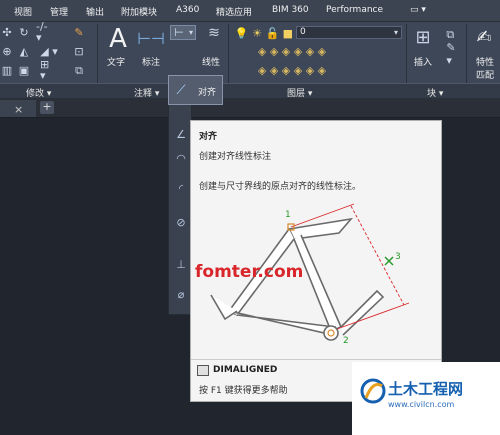 The image size is (500, 435). Describe the element at coordinates (79, 32) in the screenshot. I see `erase-icon: ✎` at that location.